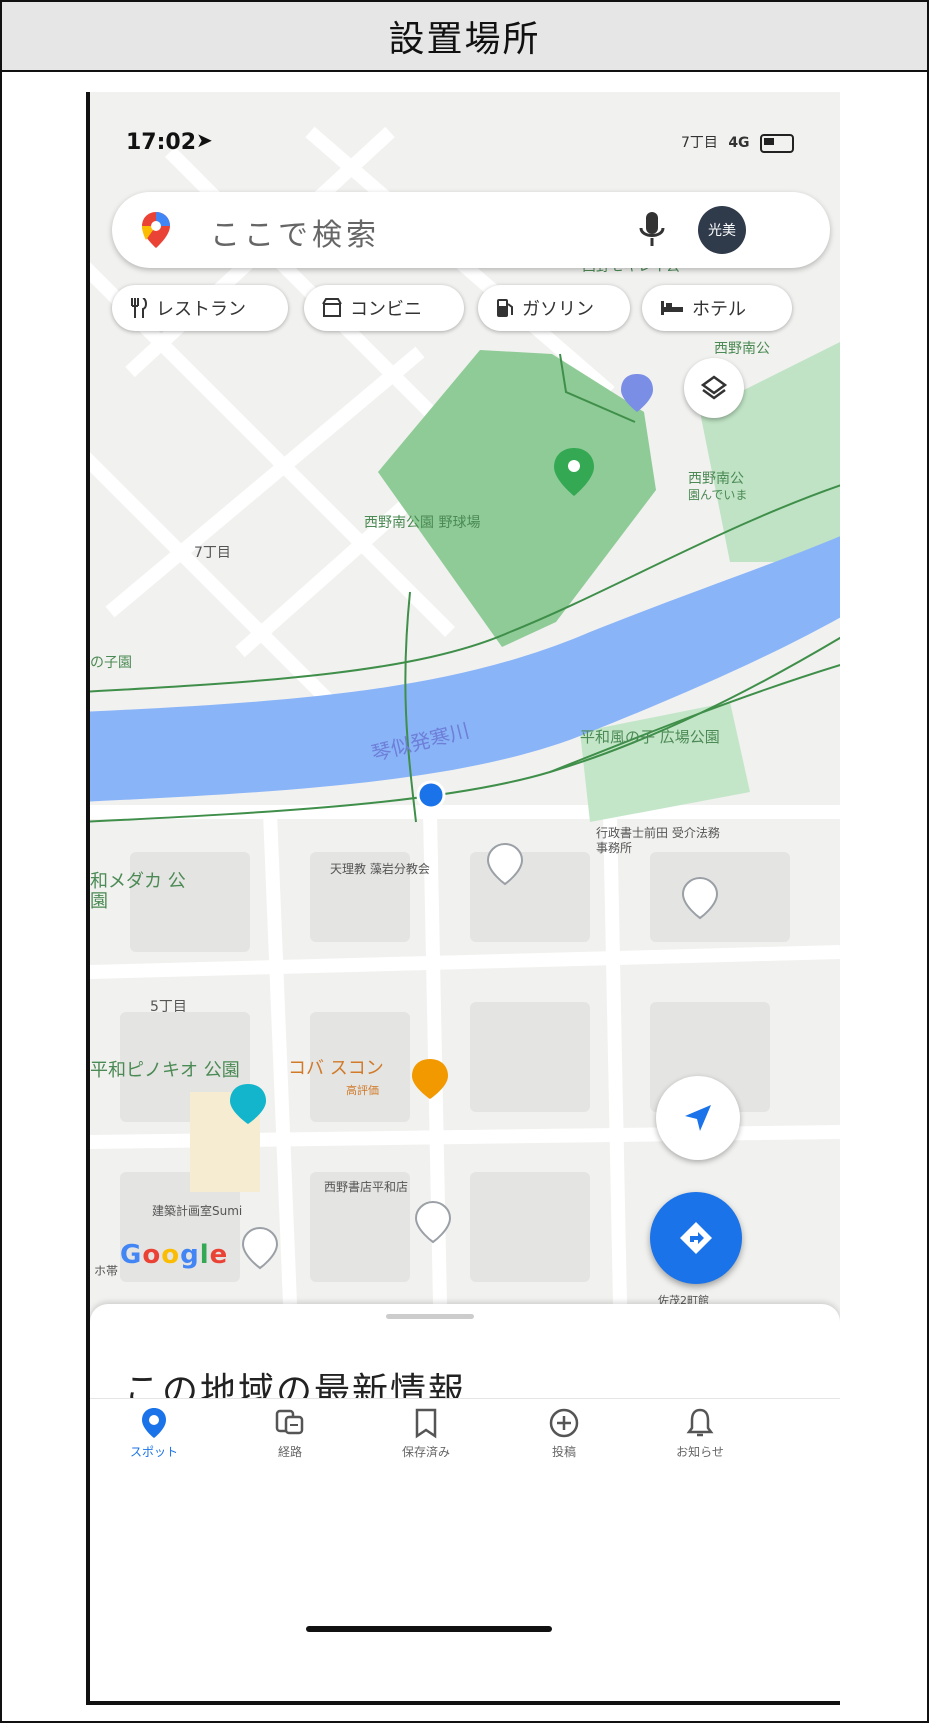  I want to click on location-pin-icon, so click(154, 1423).